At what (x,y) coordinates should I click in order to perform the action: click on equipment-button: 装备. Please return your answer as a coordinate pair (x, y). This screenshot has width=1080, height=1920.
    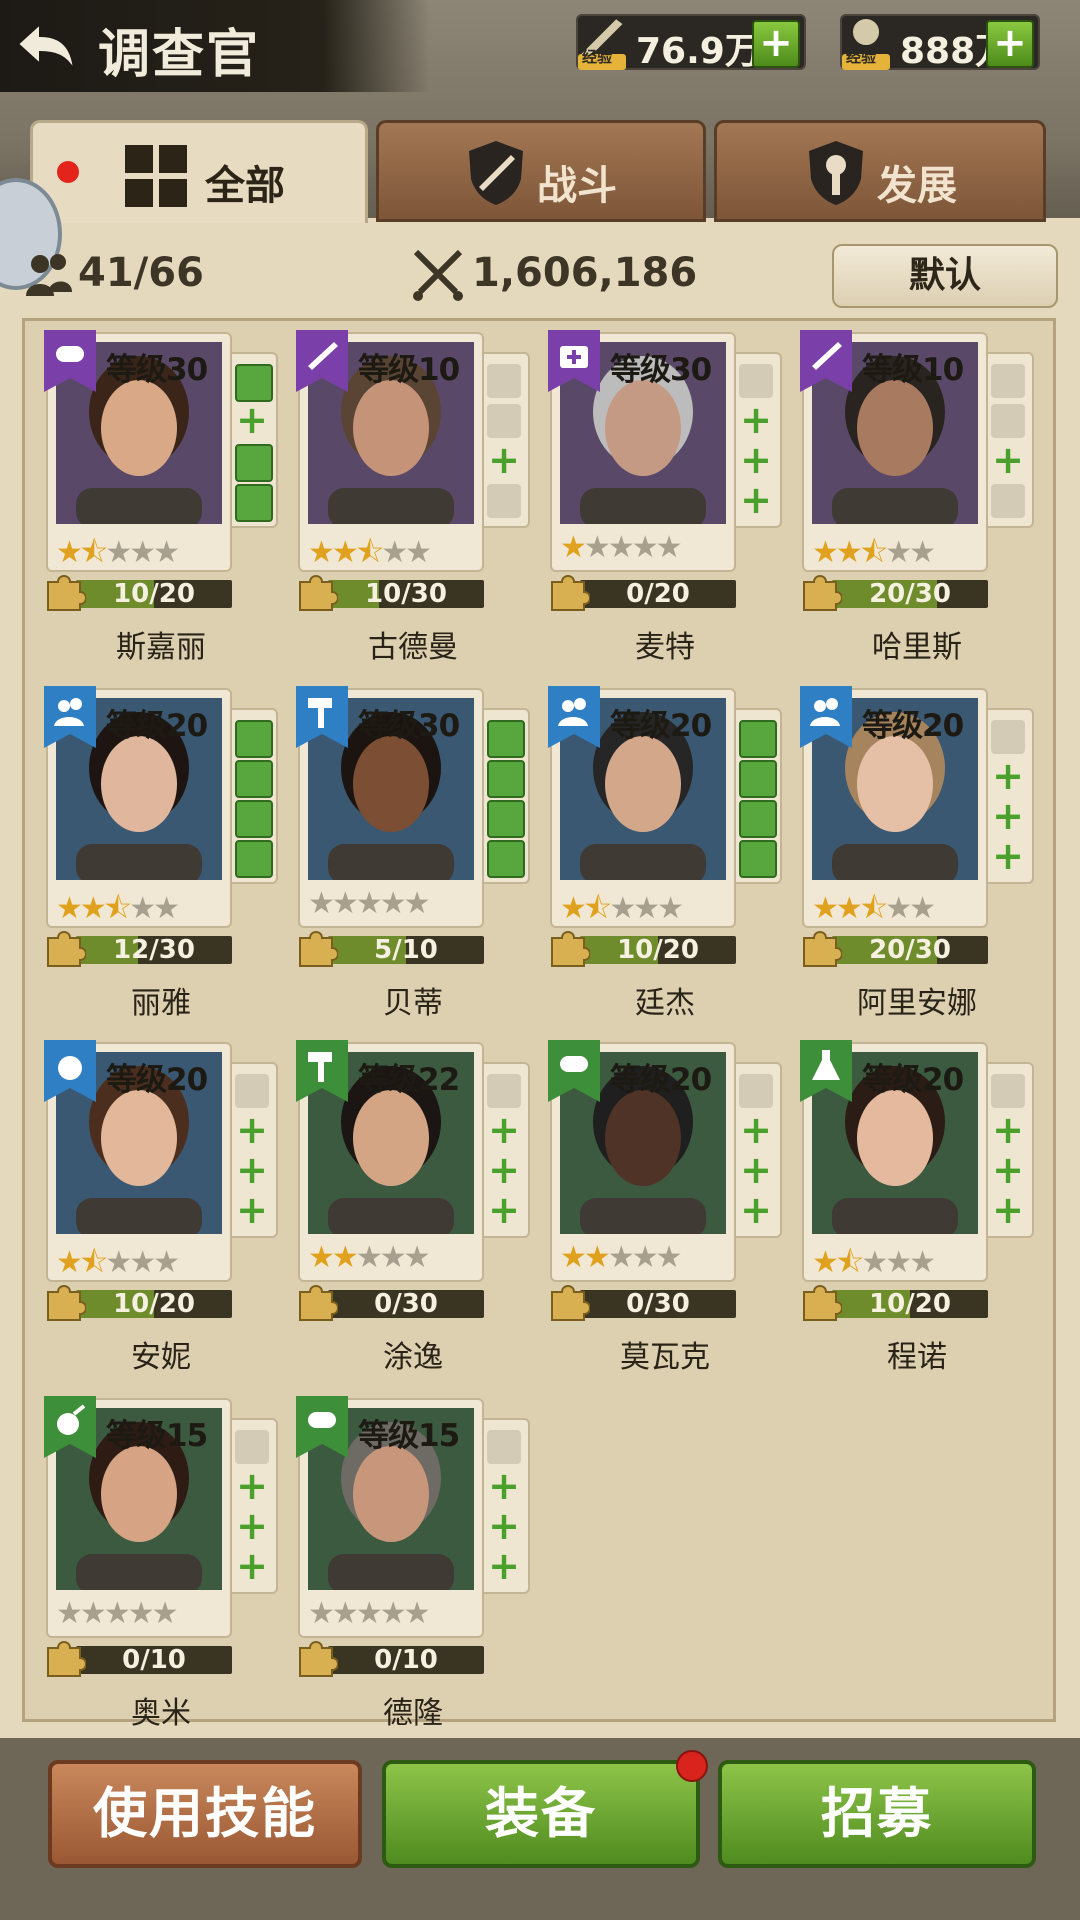
    Looking at the image, I should click on (541, 1814).